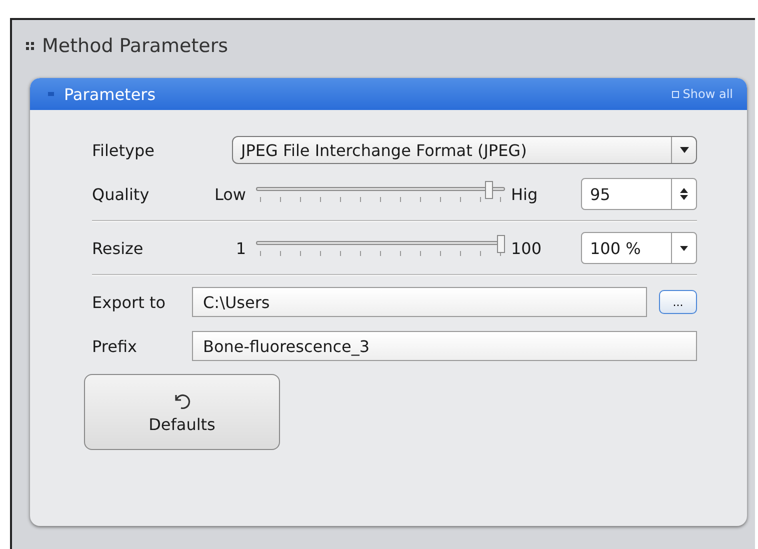  Describe the element at coordinates (240, 248) in the screenshot. I see `slider-min-label: 1` at that location.